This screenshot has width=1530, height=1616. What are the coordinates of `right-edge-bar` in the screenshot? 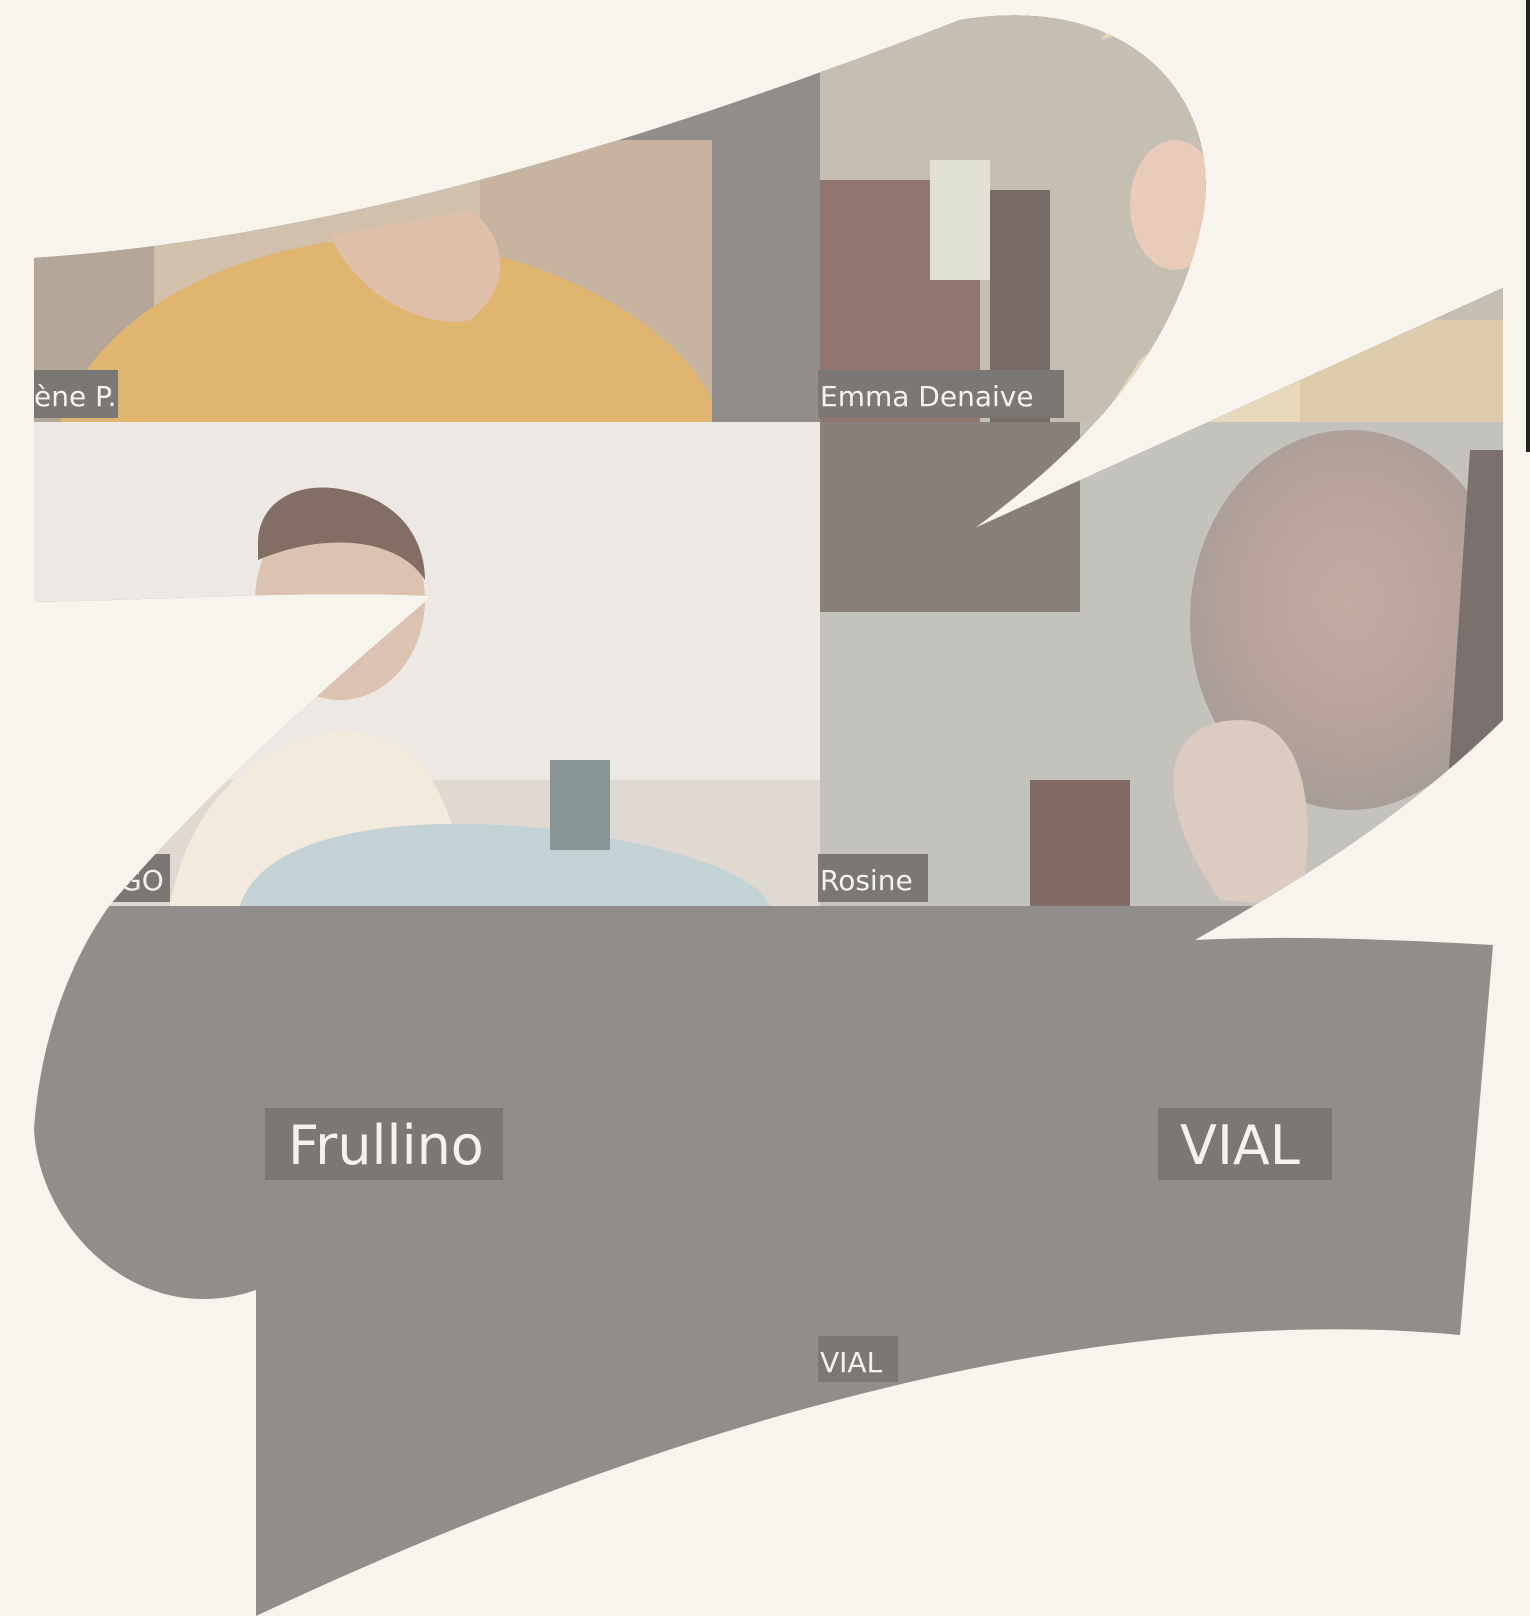 It's located at (1528, 226).